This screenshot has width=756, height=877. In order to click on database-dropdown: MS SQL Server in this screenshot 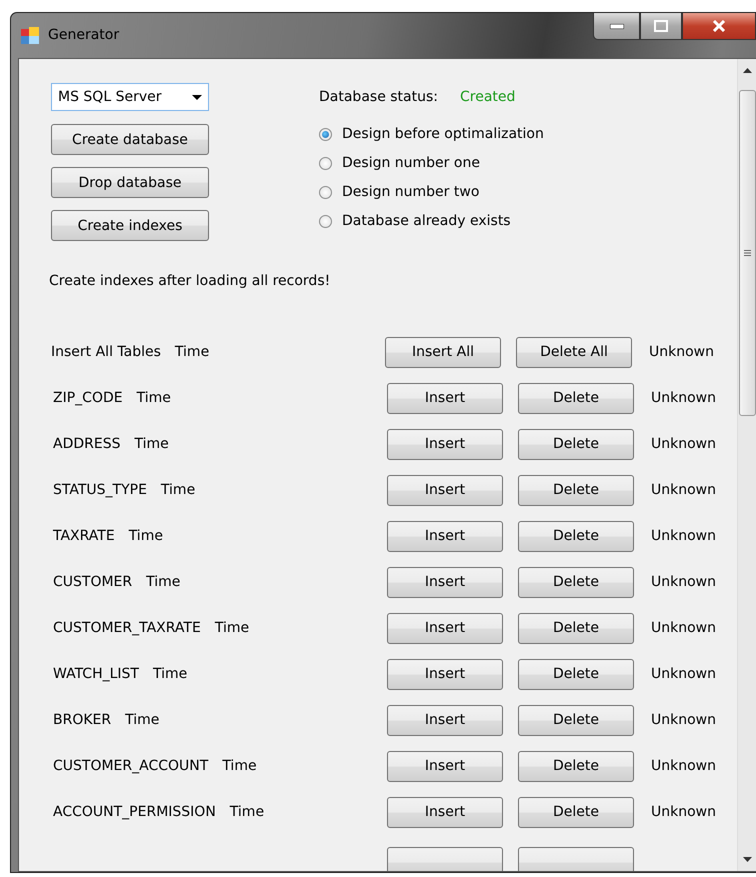, I will do `click(130, 97)`.